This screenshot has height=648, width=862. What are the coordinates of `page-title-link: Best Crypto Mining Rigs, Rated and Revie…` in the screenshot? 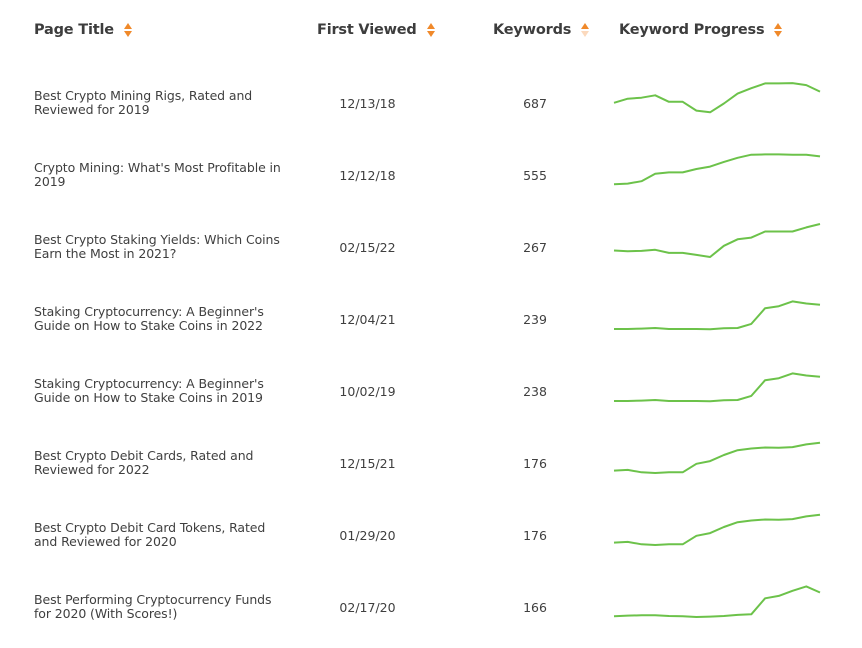 It's located at (159, 103).